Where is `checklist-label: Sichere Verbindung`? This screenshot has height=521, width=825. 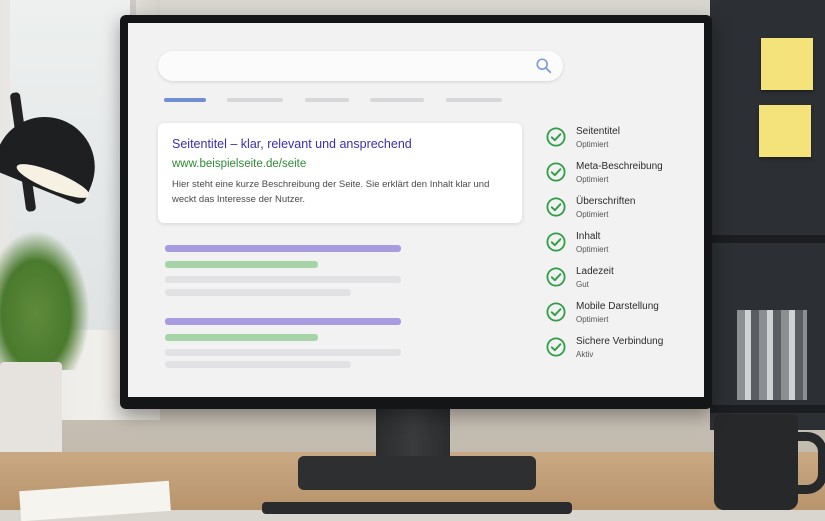 checklist-label: Sichere Verbindung is located at coordinates (620, 341).